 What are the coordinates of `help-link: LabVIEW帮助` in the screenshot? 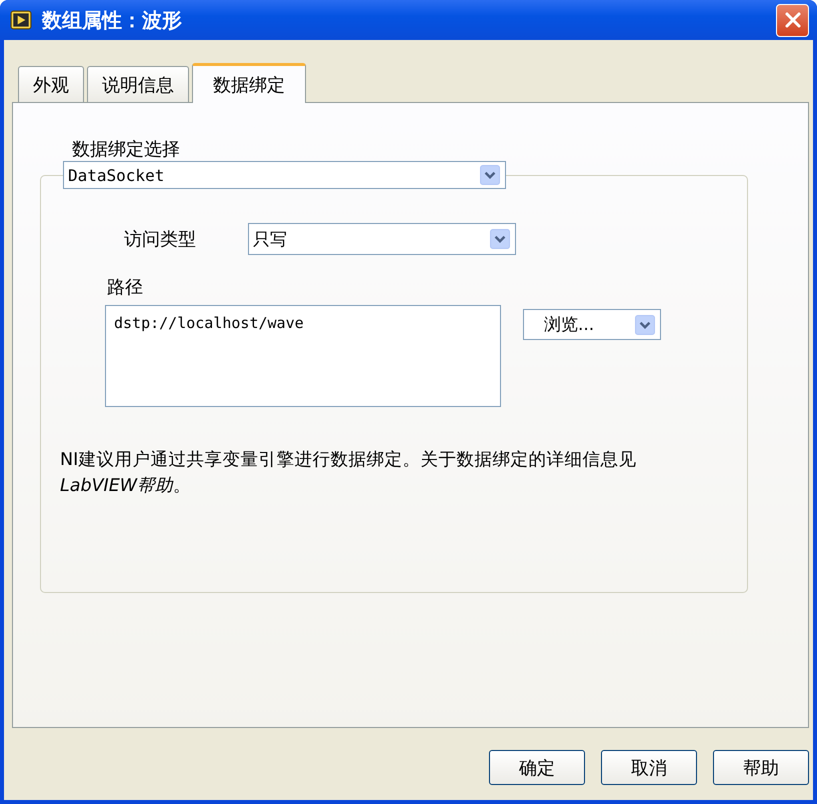 It's located at (117, 486).